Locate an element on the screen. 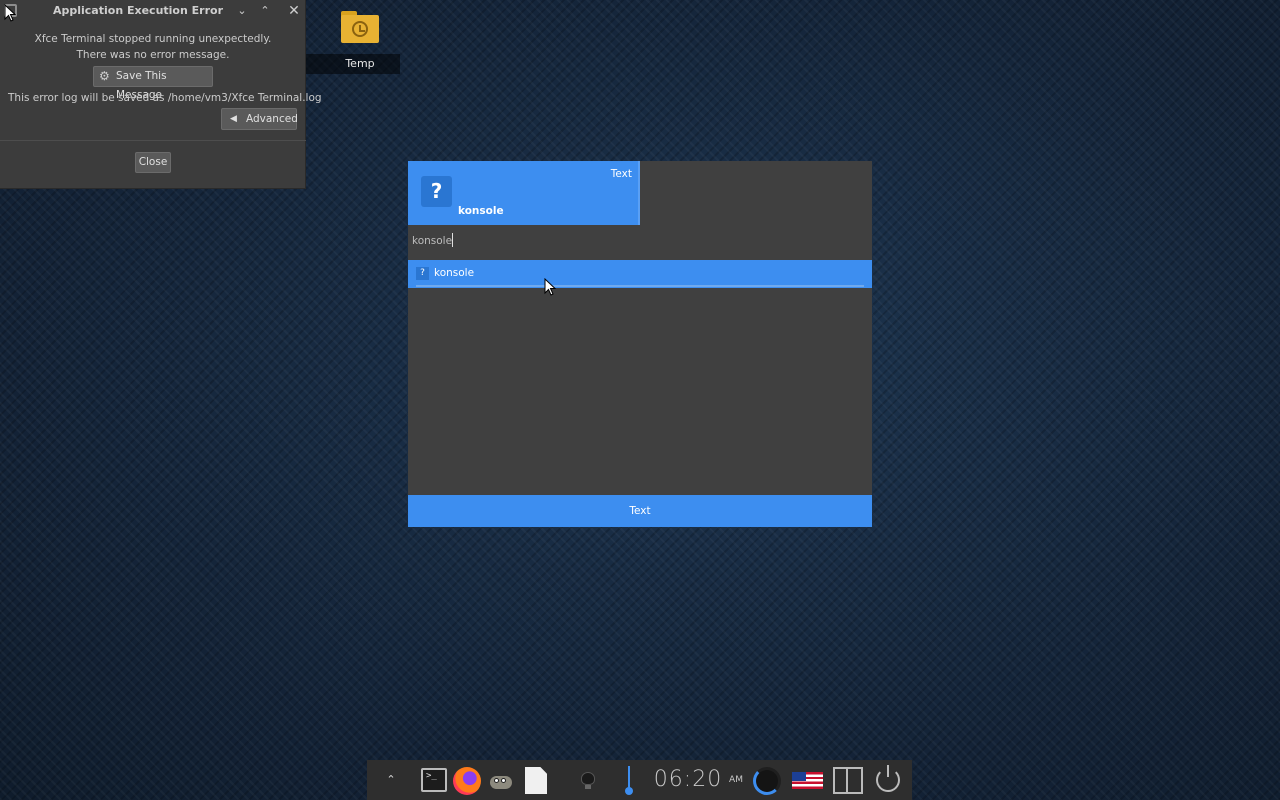 This screenshot has height=800, width=1280. result-name: konsole is located at coordinates (454, 273).